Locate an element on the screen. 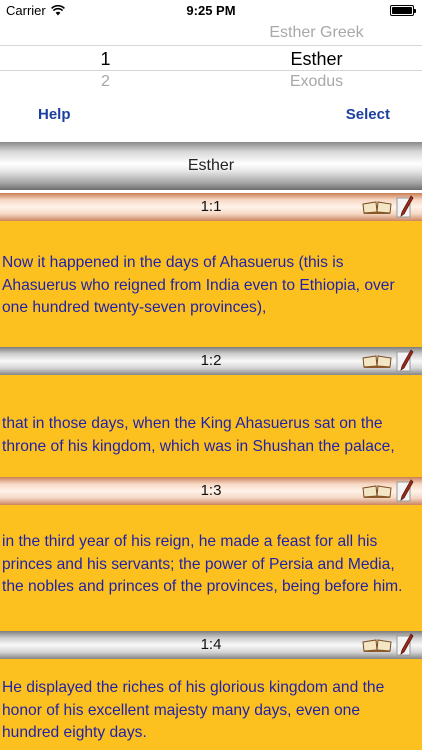  select-button: Select is located at coordinates (368, 114).